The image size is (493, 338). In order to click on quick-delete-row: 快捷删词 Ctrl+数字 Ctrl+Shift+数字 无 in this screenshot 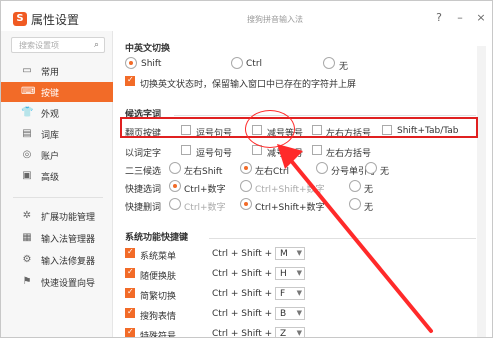, I will do `click(300, 205)`.